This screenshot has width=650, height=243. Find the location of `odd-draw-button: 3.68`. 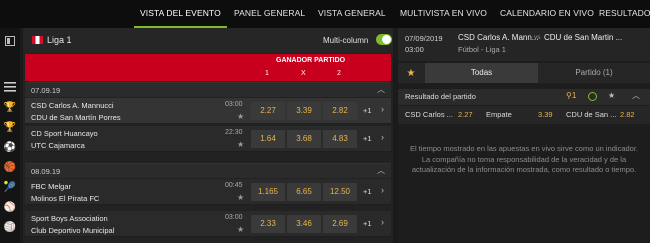

odd-draw-button: 3.68 is located at coordinates (304, 139).